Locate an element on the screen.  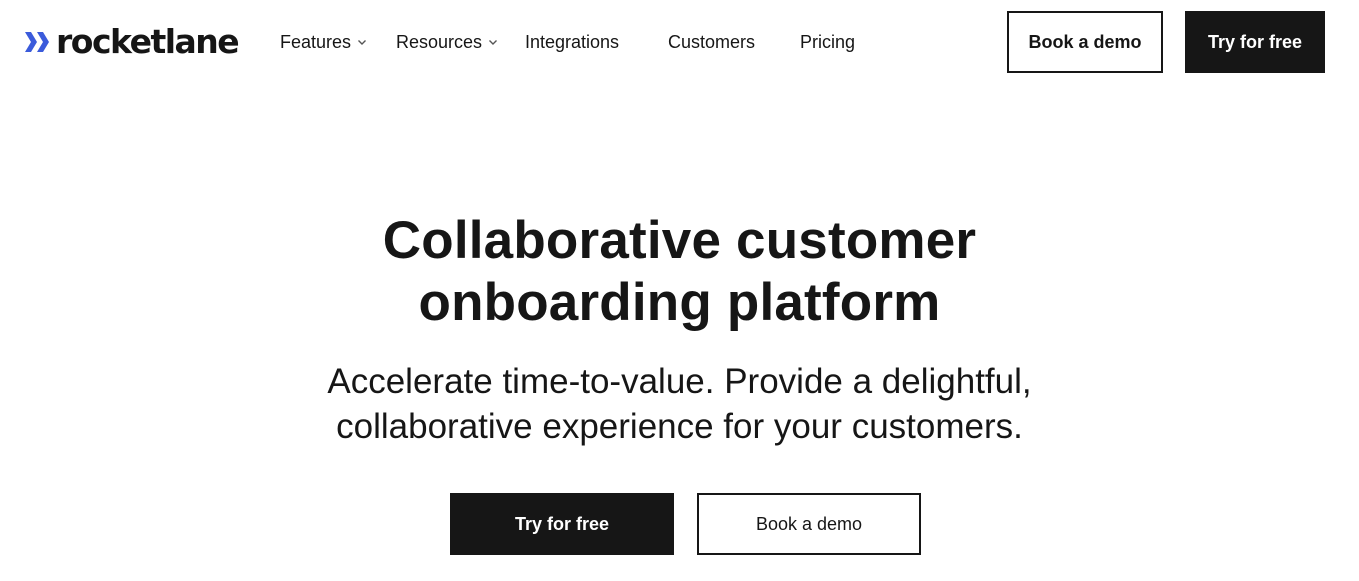
brand-logo: rocketlane is located at coordinates (132, 42).